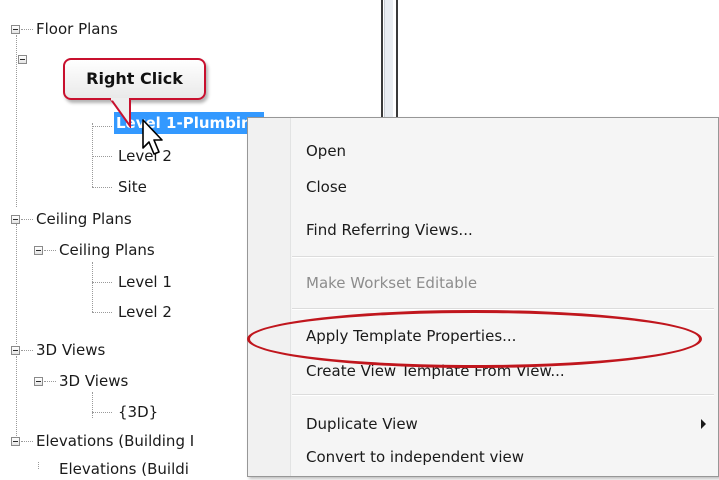  Describe the element at coordinates (474, 339) in the screenshot. I see `highlight-ellipse` at that location.